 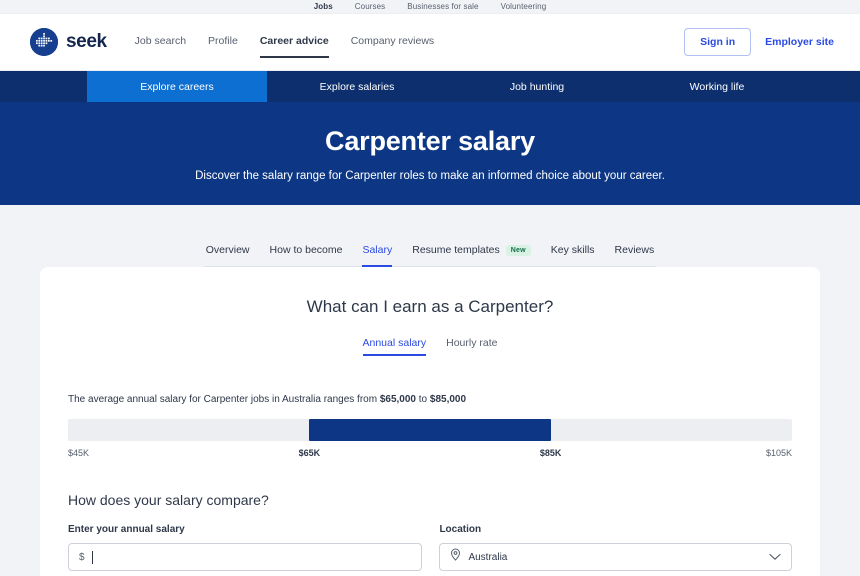 I want to click on salary-field-group: Enter your annual salary $, so click(x=245, y=547).